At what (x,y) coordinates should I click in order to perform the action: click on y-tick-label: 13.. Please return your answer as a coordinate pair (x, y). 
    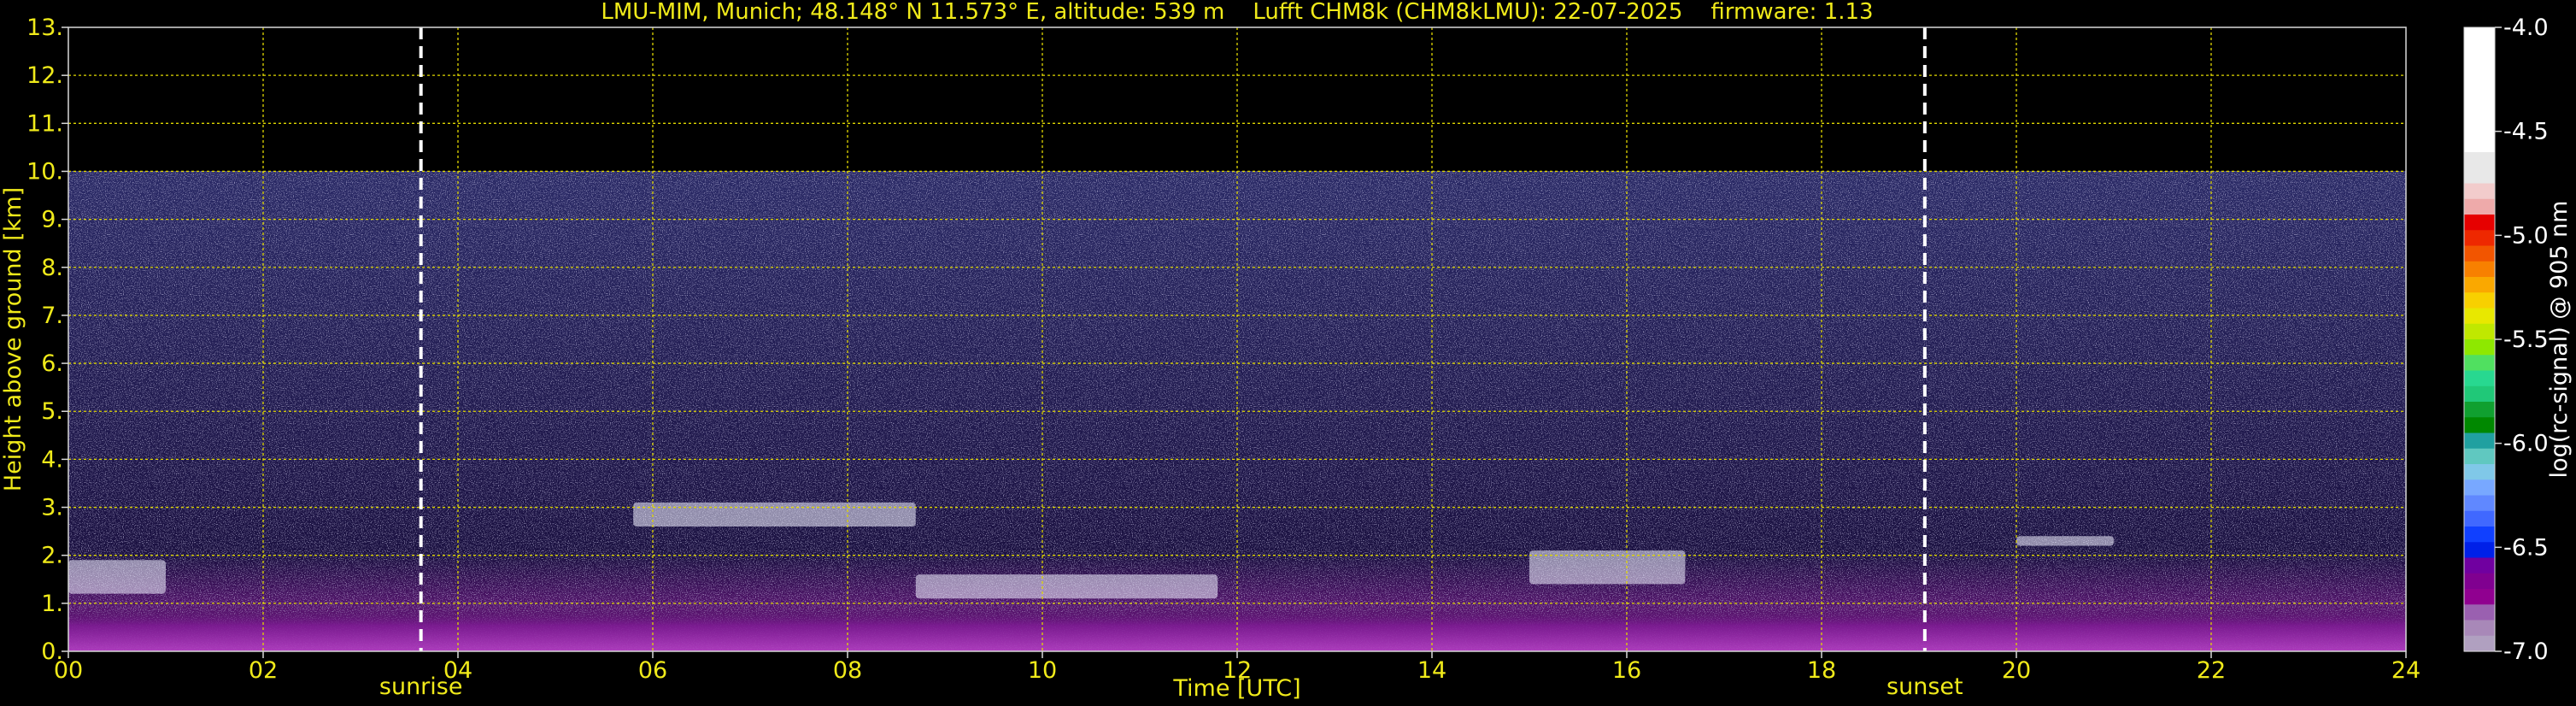
    Looking at the image, I should click on (44, 28).